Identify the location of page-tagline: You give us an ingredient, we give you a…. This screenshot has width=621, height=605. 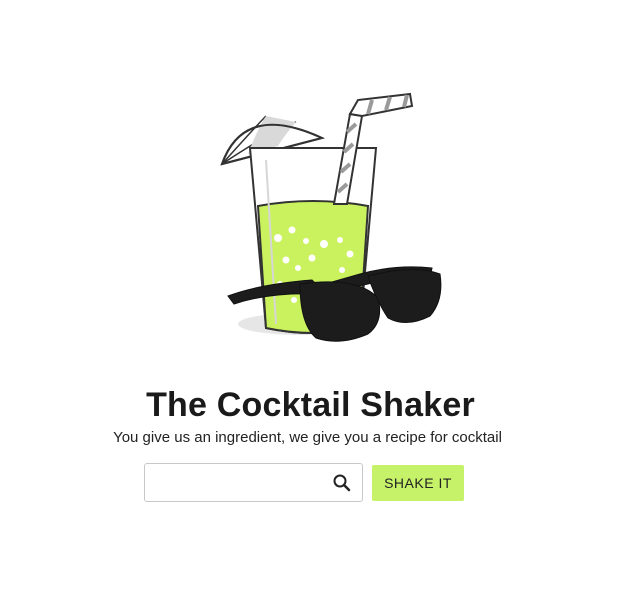
(307, 437).